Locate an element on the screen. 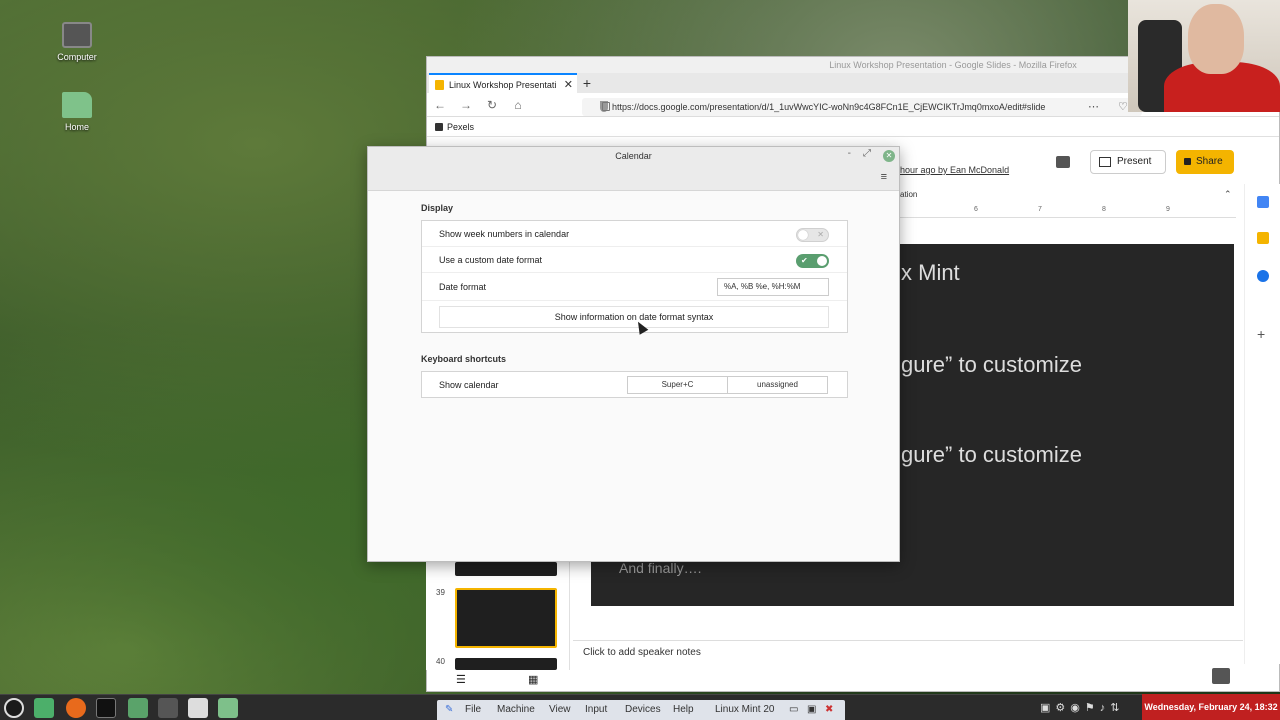  toggle-off-icon: ✕ is located at coordinates (820, 234).